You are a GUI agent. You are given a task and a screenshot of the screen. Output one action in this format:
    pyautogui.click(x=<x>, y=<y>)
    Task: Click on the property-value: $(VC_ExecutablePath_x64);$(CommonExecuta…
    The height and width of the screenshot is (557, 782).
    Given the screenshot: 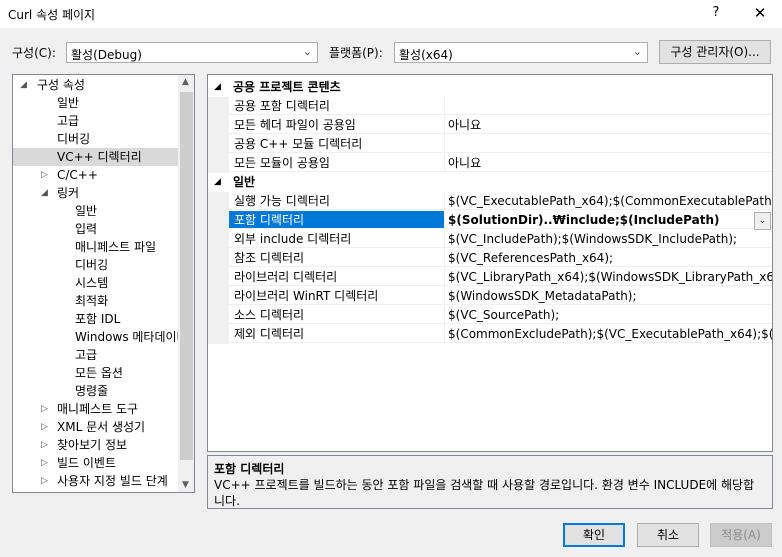 What is the action you would take?
    pyautogui.click(x=608, y=201)
    